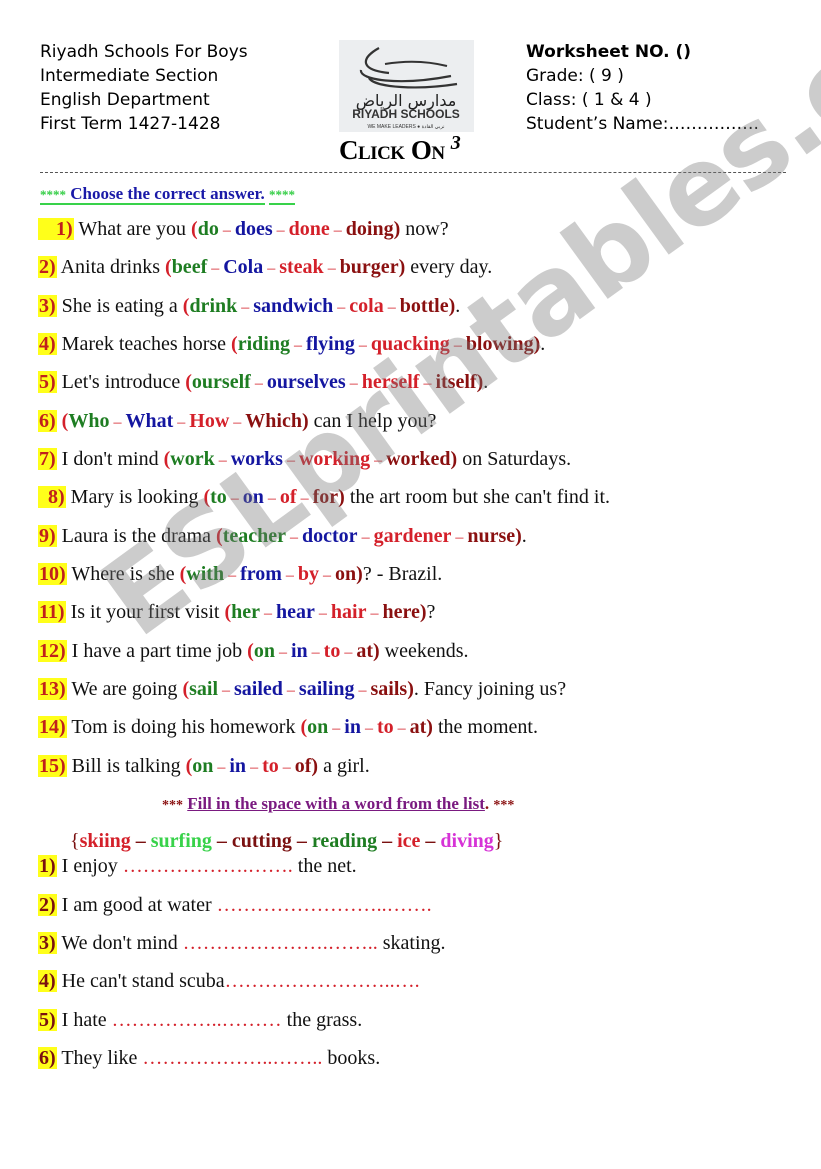 Image resolution: width=821 pixels, height=1169 pixels. What do you see at coordinates (366, 306) in the screenshot?
I see `answer-option: cola` at bounding box center [366, 306].